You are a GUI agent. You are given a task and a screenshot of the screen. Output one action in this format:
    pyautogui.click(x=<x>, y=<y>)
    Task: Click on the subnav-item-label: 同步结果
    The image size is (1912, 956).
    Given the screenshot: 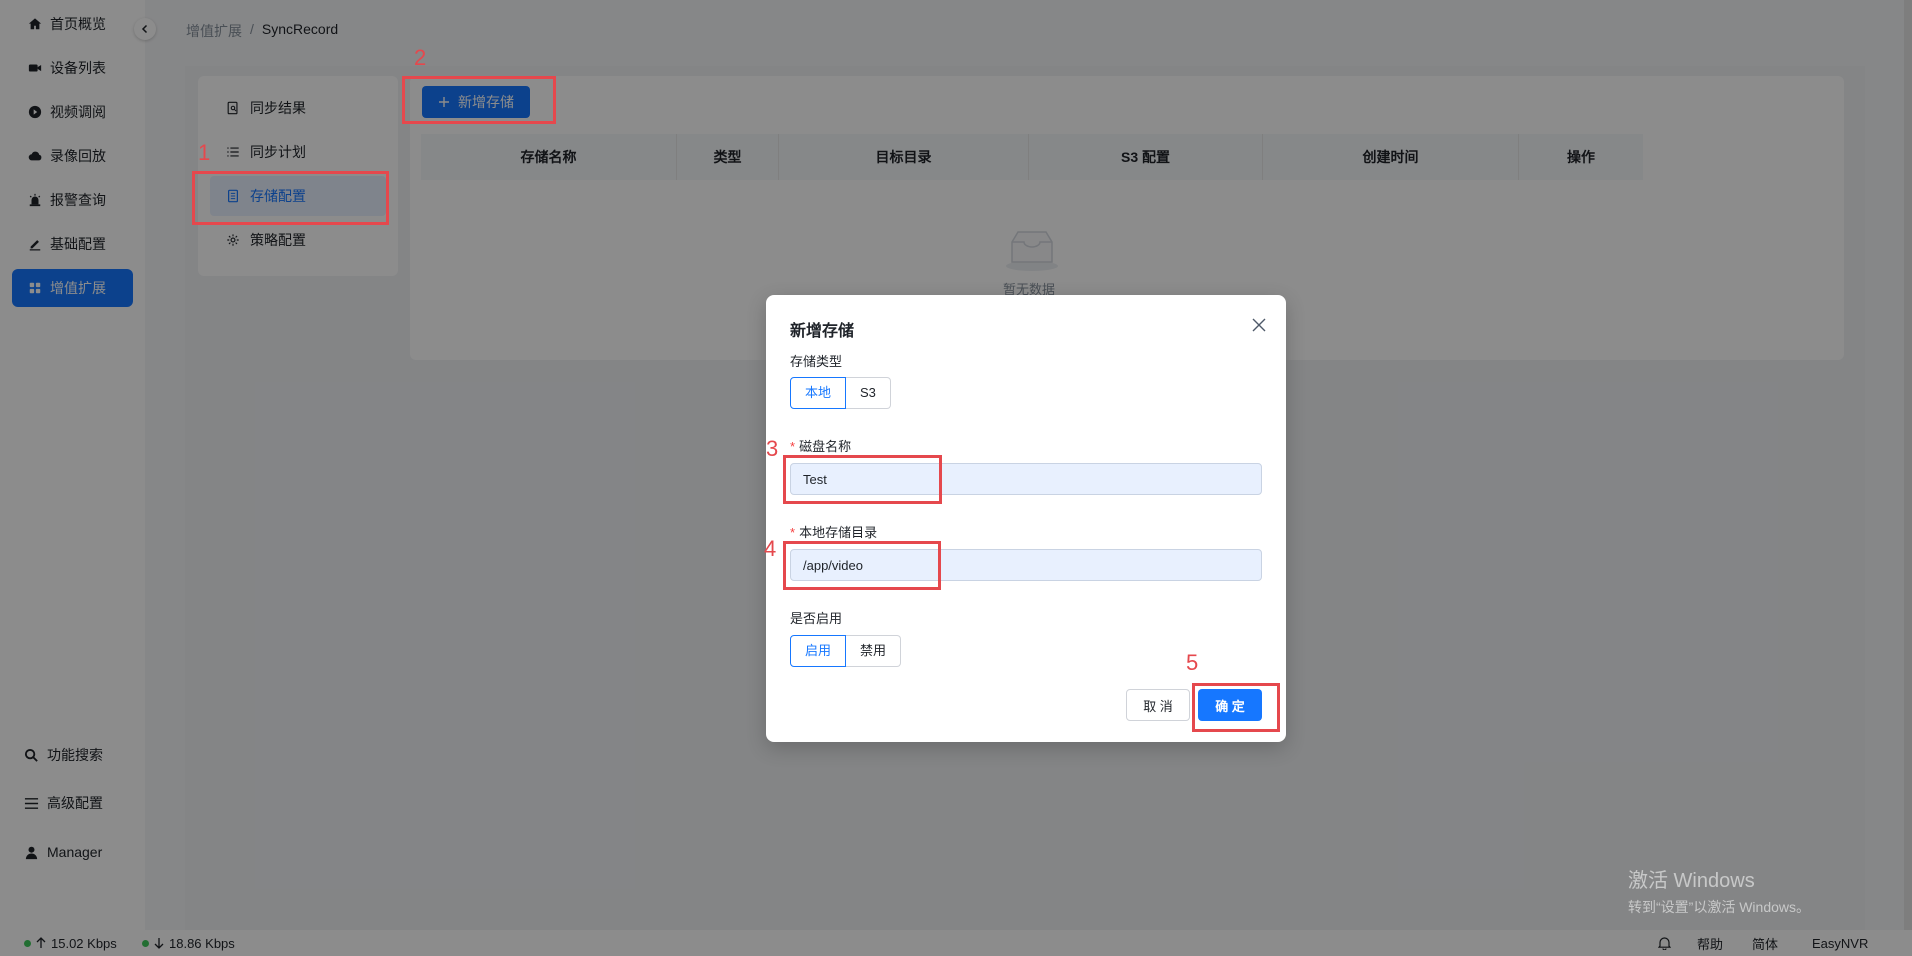 What is the action you would take?
    pyautogui.click(x=278, y=108)
    